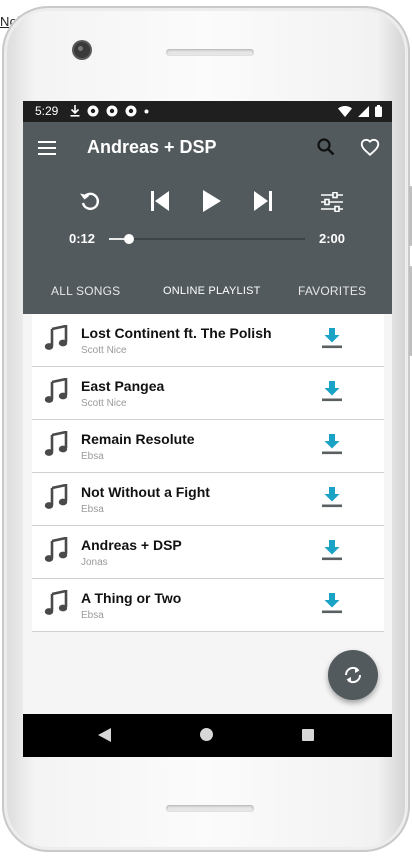 The image size is (412, 856). I want to click on status-time: 5:29, so click(47, 111).